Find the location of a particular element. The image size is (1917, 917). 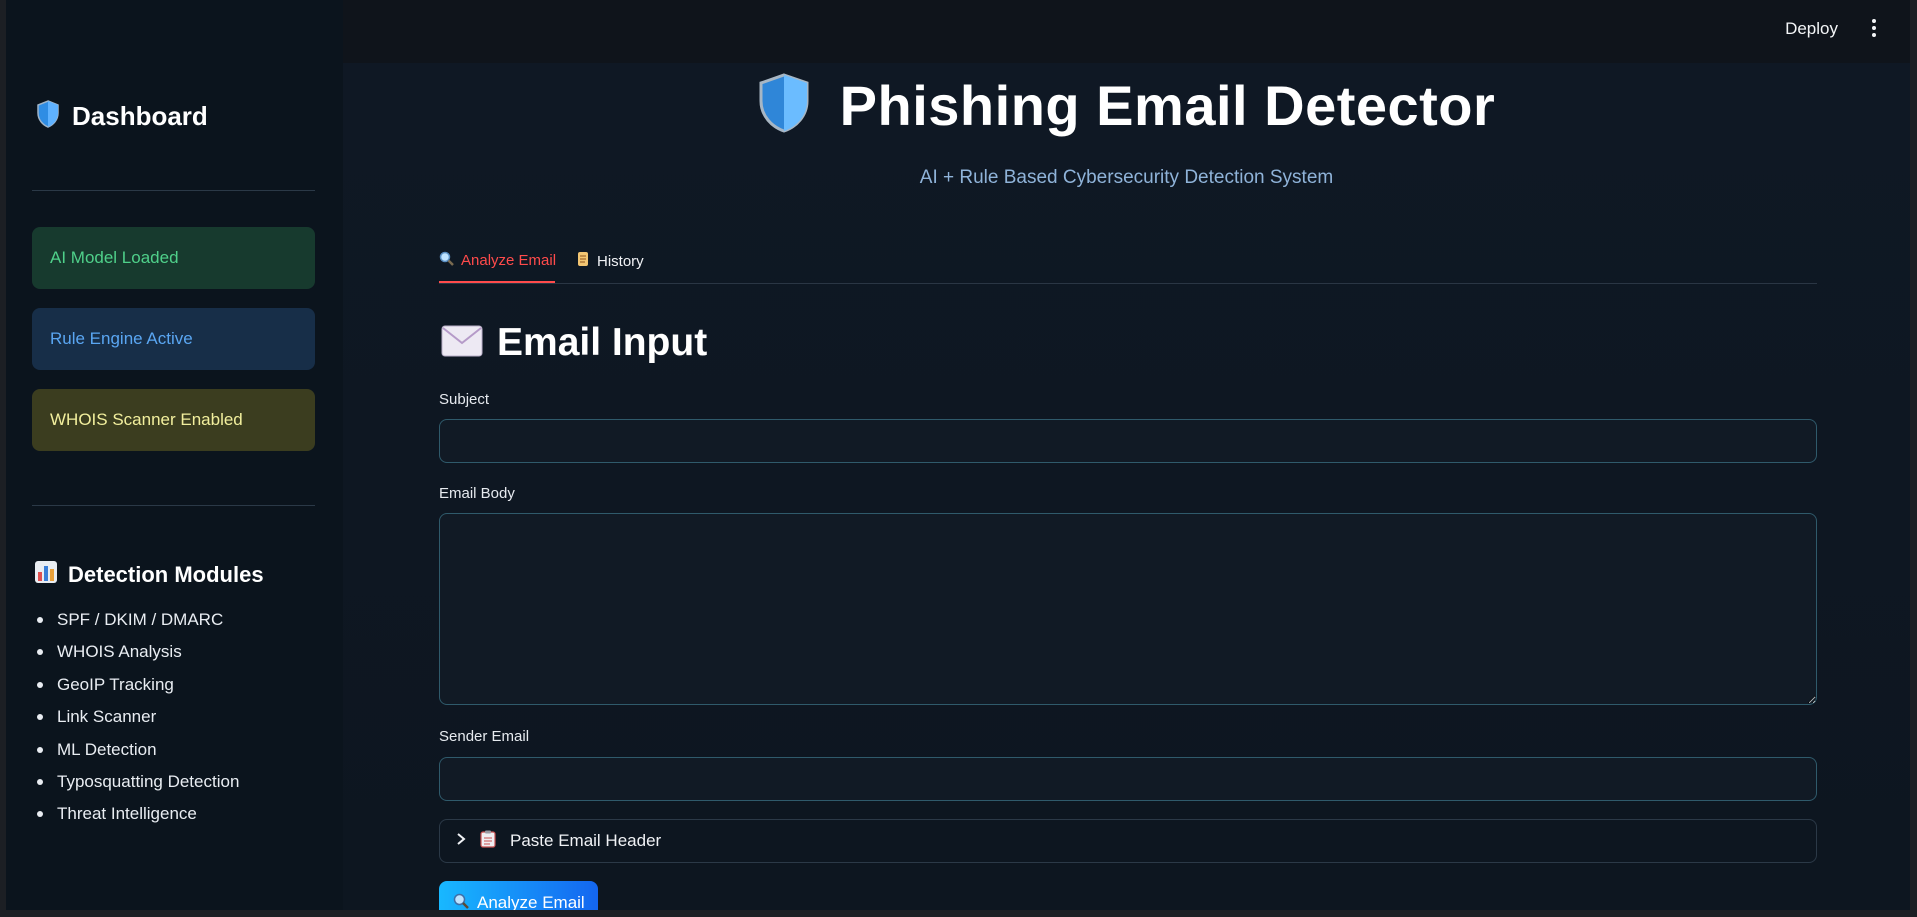

chevron-right-icon is located at coordinates (461, 841).